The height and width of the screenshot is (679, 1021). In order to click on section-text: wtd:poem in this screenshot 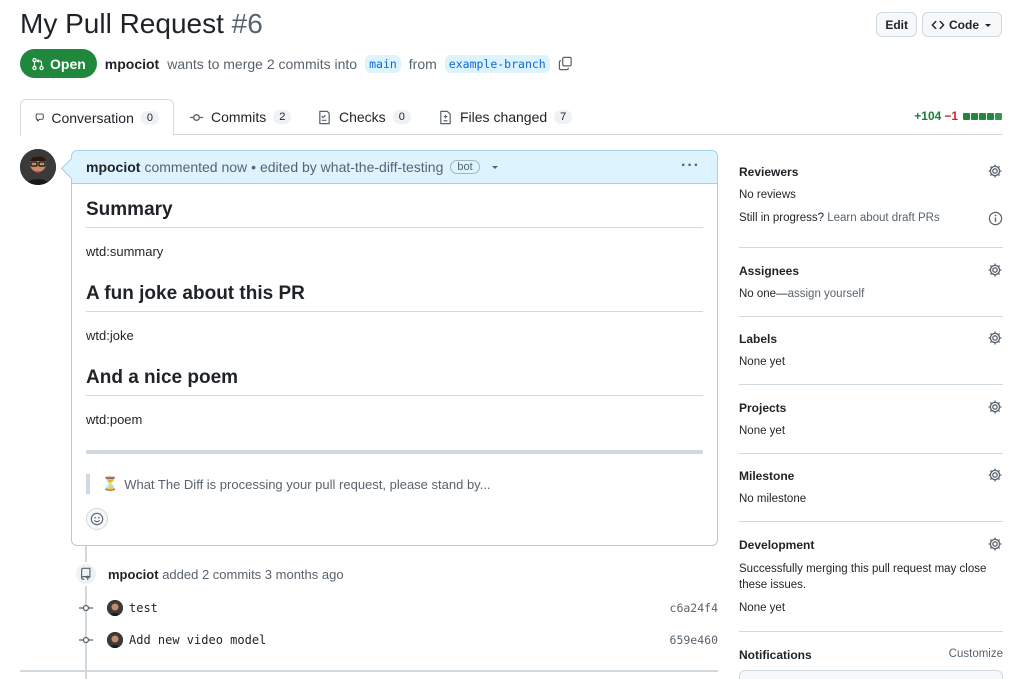, I will do `click(114, 419)`.